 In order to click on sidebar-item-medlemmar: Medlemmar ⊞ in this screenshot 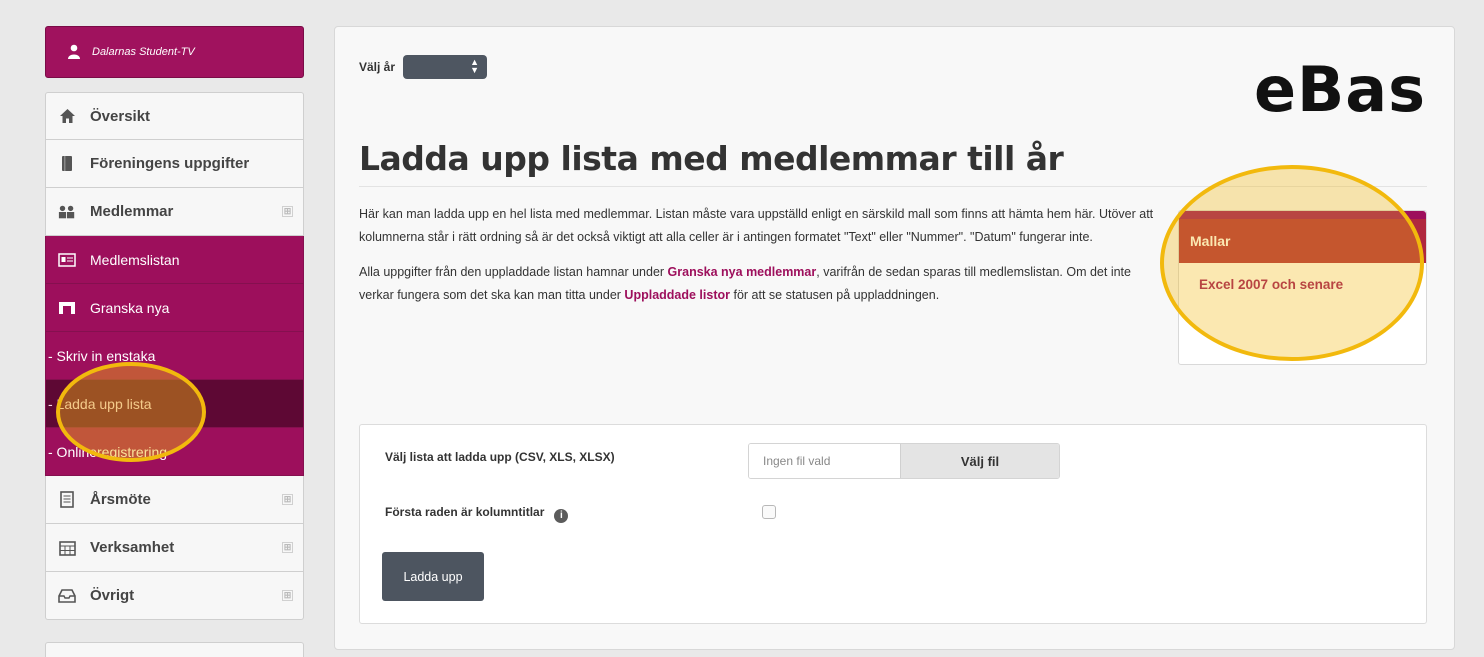, I will do `click(174, 212)`.